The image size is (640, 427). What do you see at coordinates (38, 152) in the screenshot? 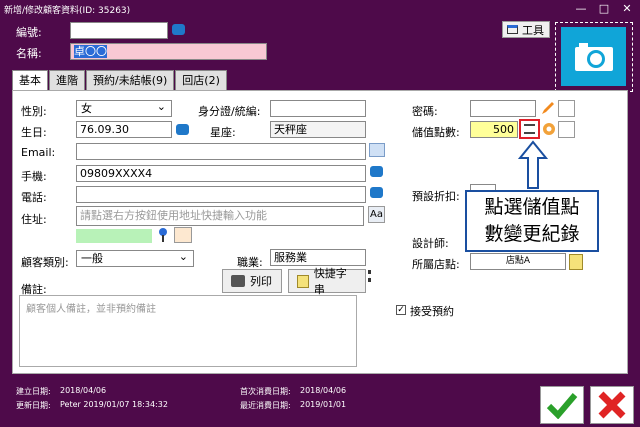
I see `email-label: Email:` at bounding box center [38, 152].